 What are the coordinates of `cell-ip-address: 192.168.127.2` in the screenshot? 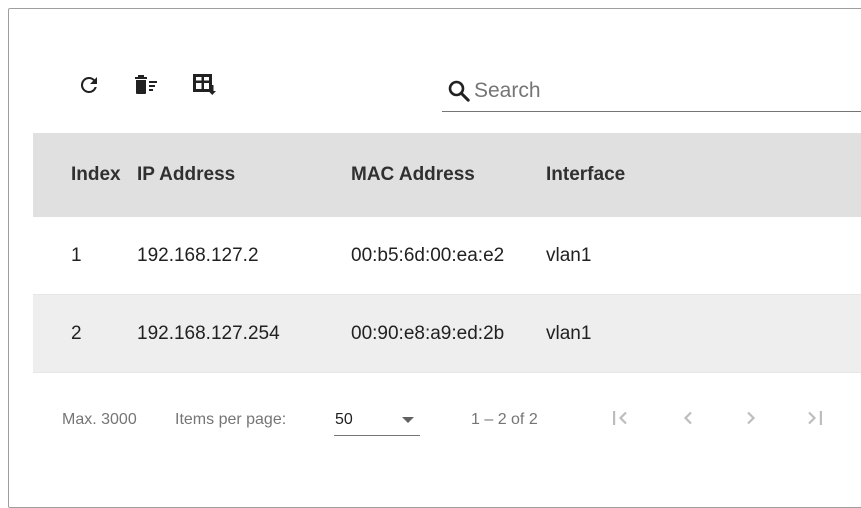 It's located at (198, 255).